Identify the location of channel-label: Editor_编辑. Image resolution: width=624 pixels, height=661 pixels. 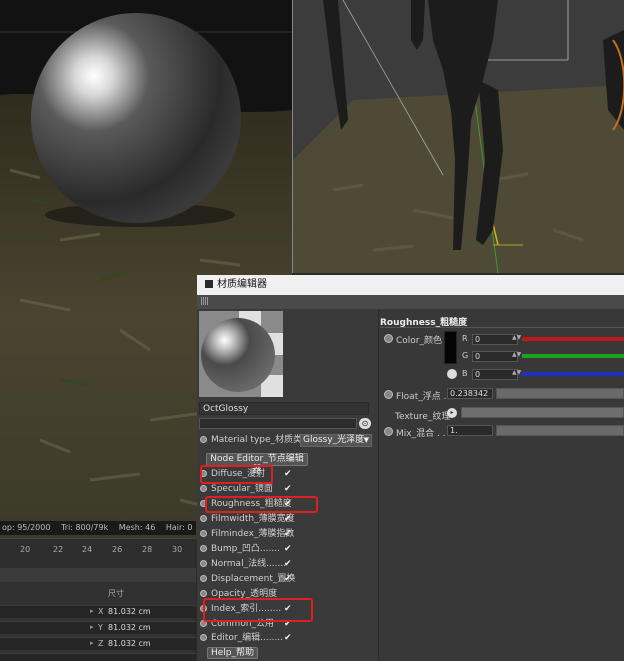
(236, 638).